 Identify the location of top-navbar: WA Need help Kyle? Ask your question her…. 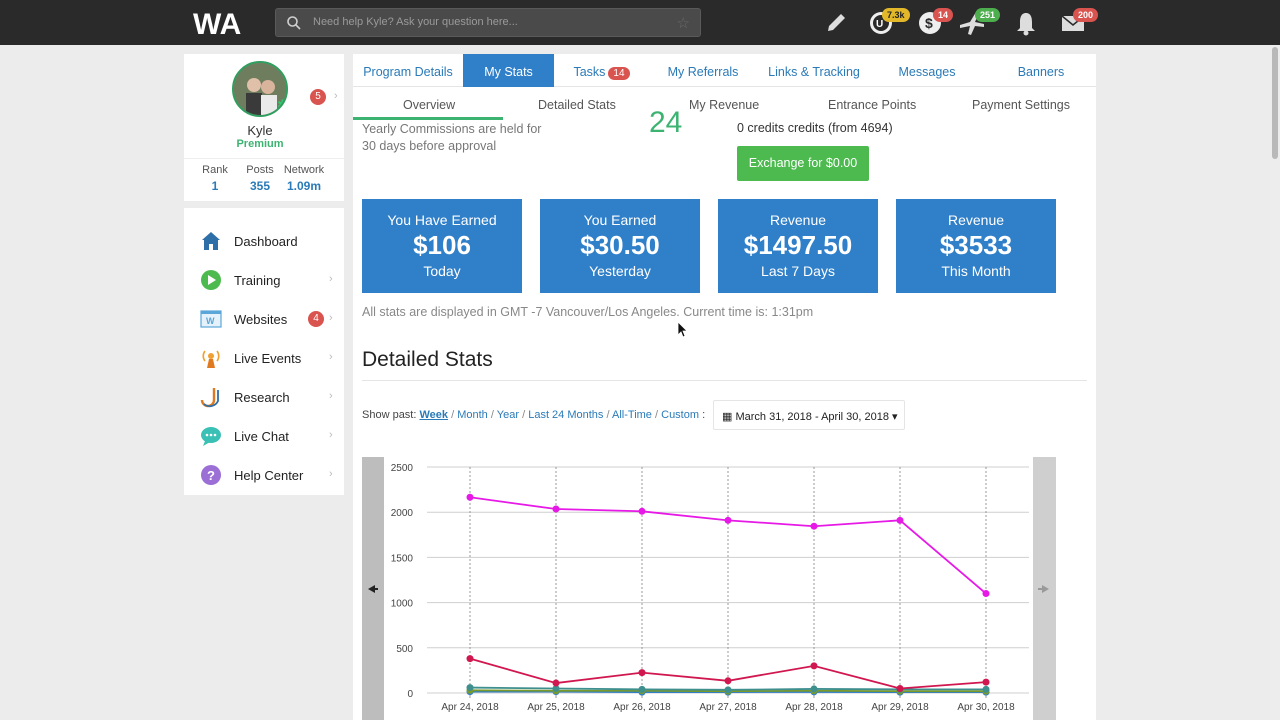
(640, 22).